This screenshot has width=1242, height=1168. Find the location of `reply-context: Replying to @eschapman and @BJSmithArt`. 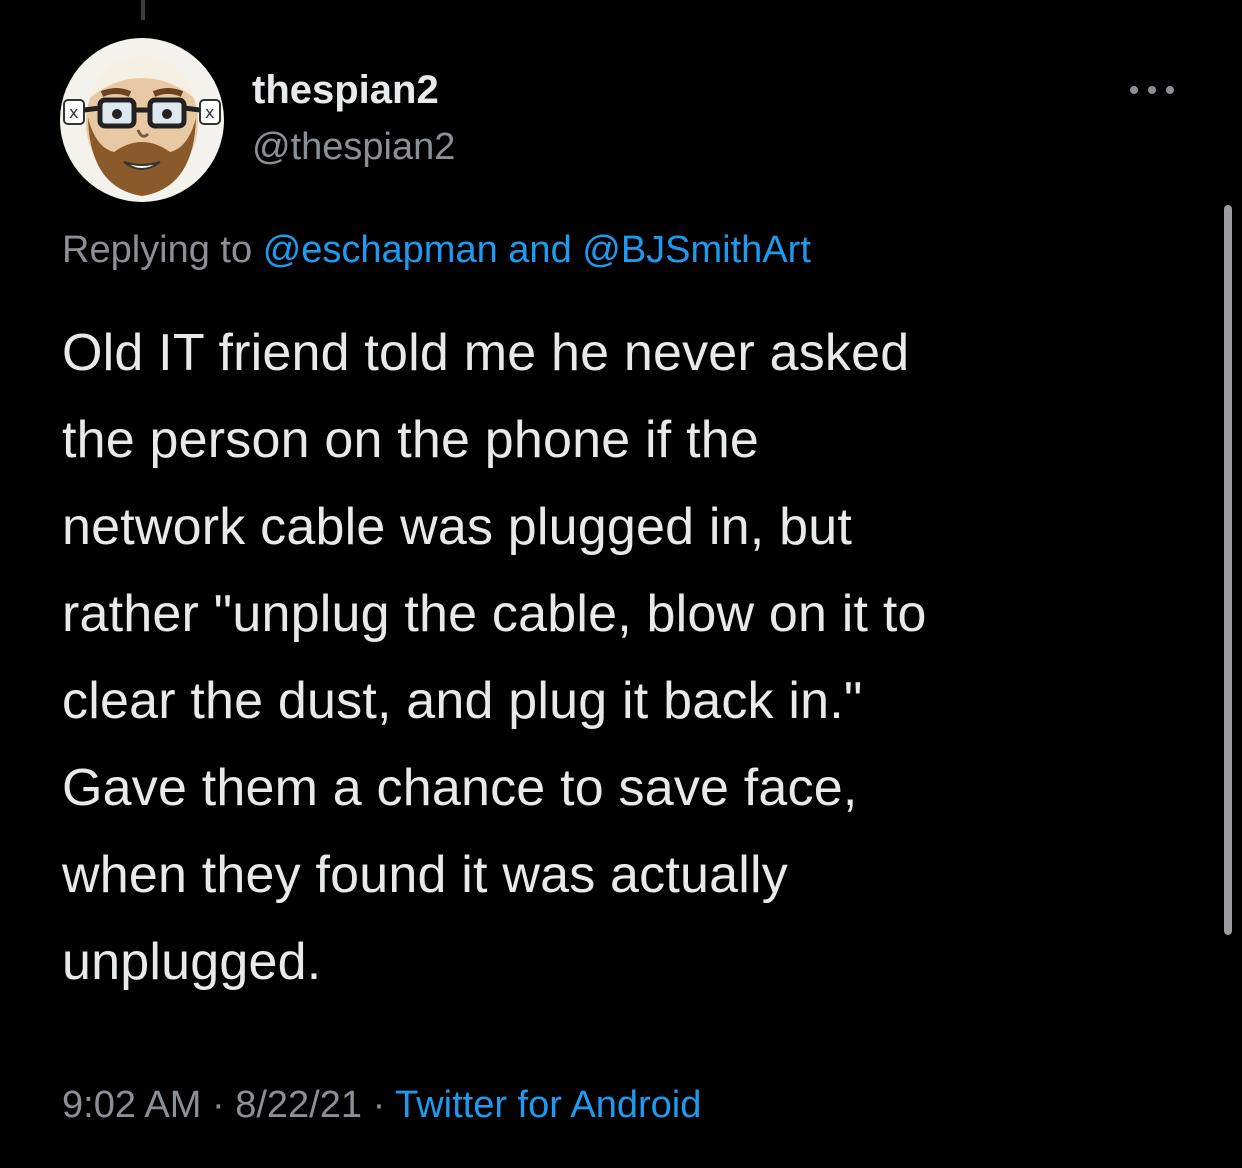

reply-context: Replying to @eschapman and @BJSmithArt is located at coordinates (436, 251).